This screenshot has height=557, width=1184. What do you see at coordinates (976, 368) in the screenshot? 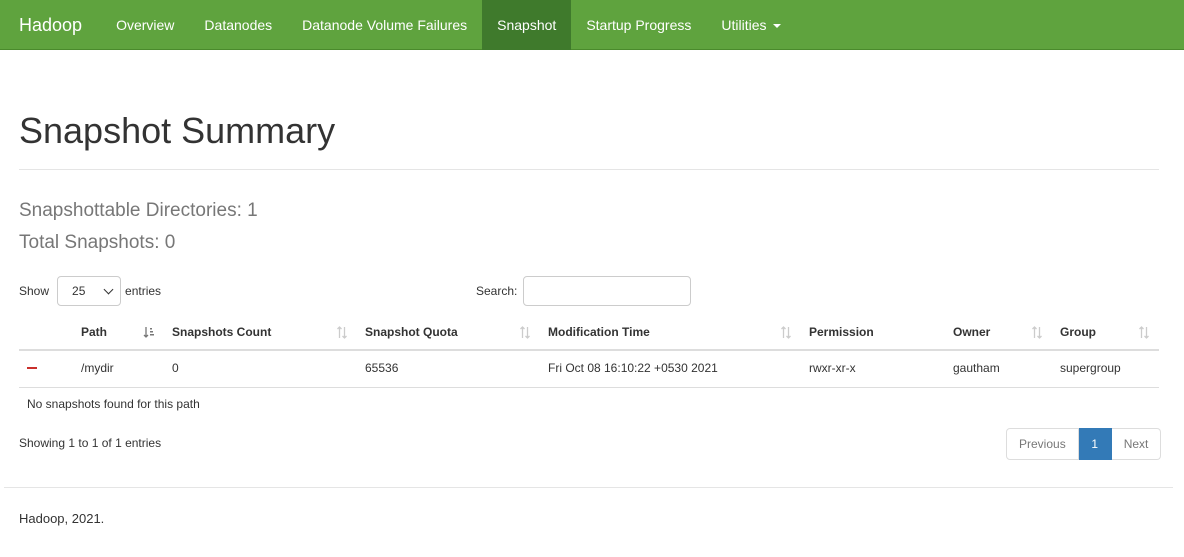
I see `cell-owner: gautham` at bounding box center [976, 368].